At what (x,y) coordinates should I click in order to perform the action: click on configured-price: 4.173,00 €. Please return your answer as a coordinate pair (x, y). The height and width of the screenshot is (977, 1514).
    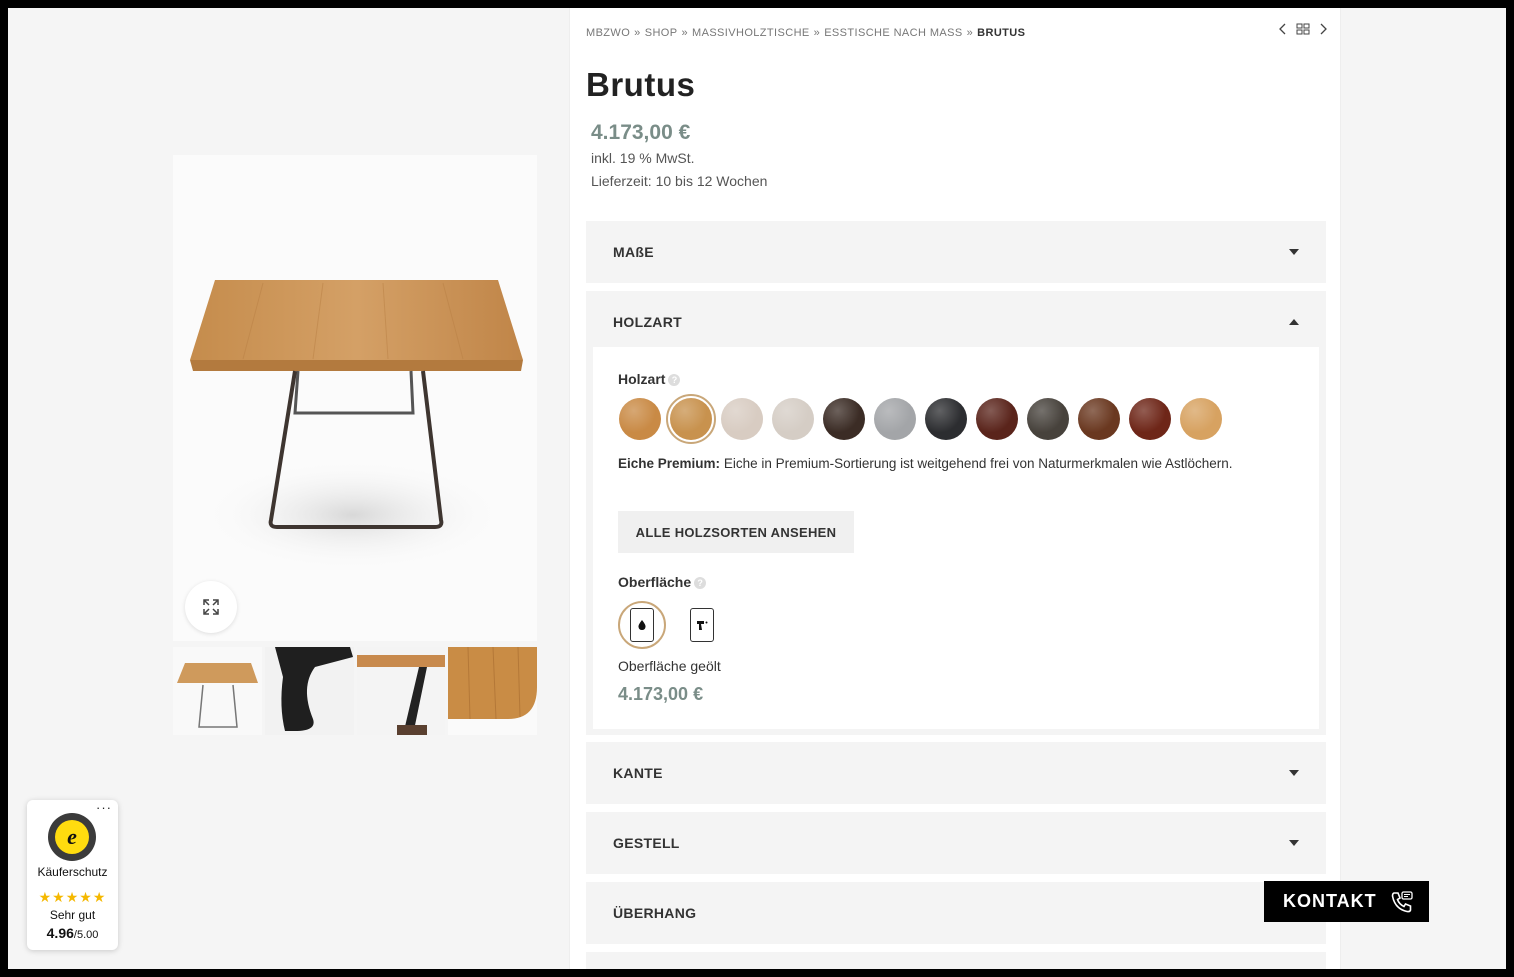
    Looking at the image, I should click on (661, 694).